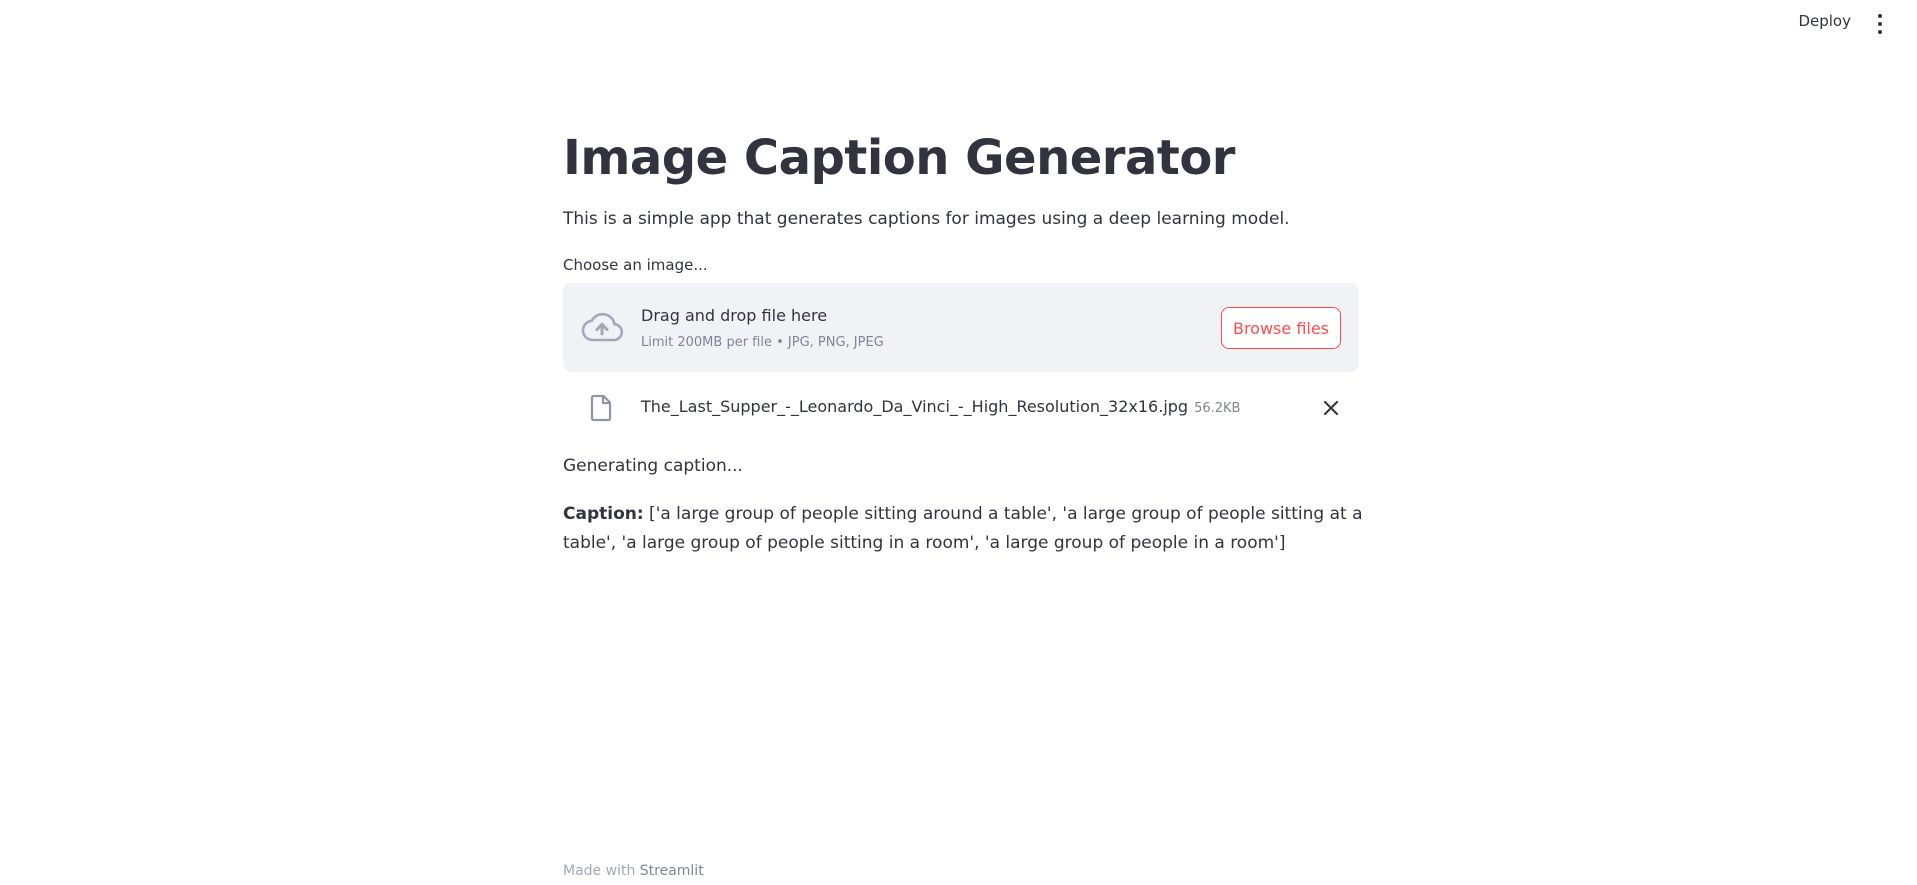  Describe the element at coordinates (672, 871) in the screenshot. I see `streamlit-link: Streamlit` at that location.